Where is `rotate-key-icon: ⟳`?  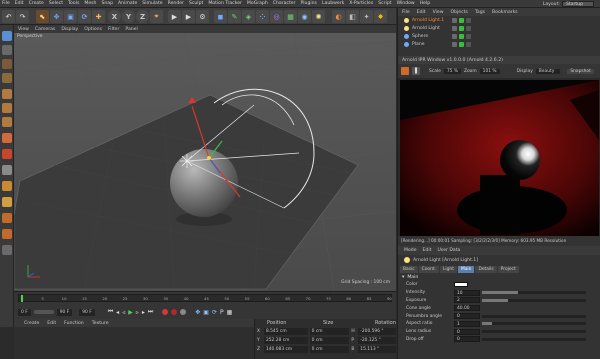
rotate-key-icon: ⟳ is located at coordinates (214, 312).